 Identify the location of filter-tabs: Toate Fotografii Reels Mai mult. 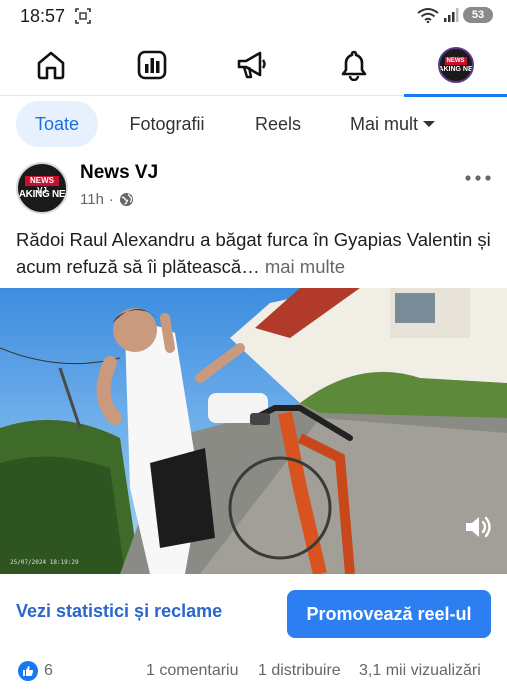
(253, 125).